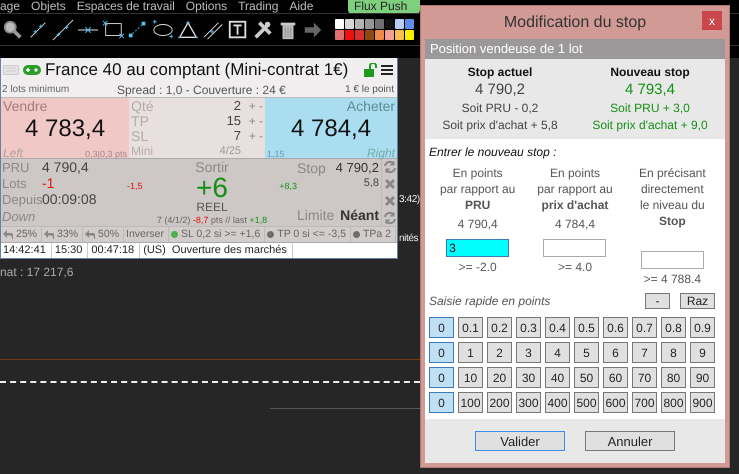 The image size is (739, 474). Describe the element at coordinates (470, 377) in the screenshot. I see `quick-button: 10` at that location.